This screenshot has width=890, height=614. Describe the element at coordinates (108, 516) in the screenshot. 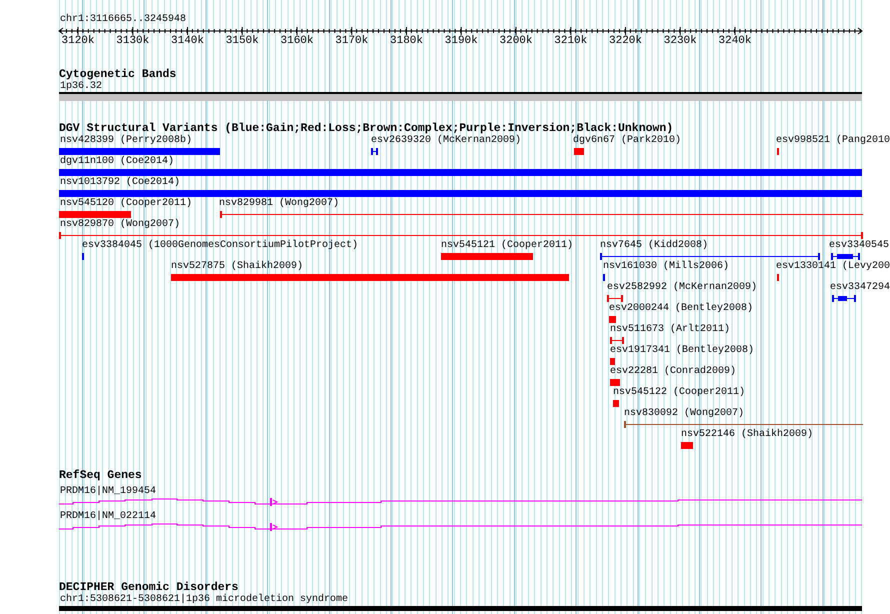

I see `feature-label: PRDM16|NM_022114` at that location.